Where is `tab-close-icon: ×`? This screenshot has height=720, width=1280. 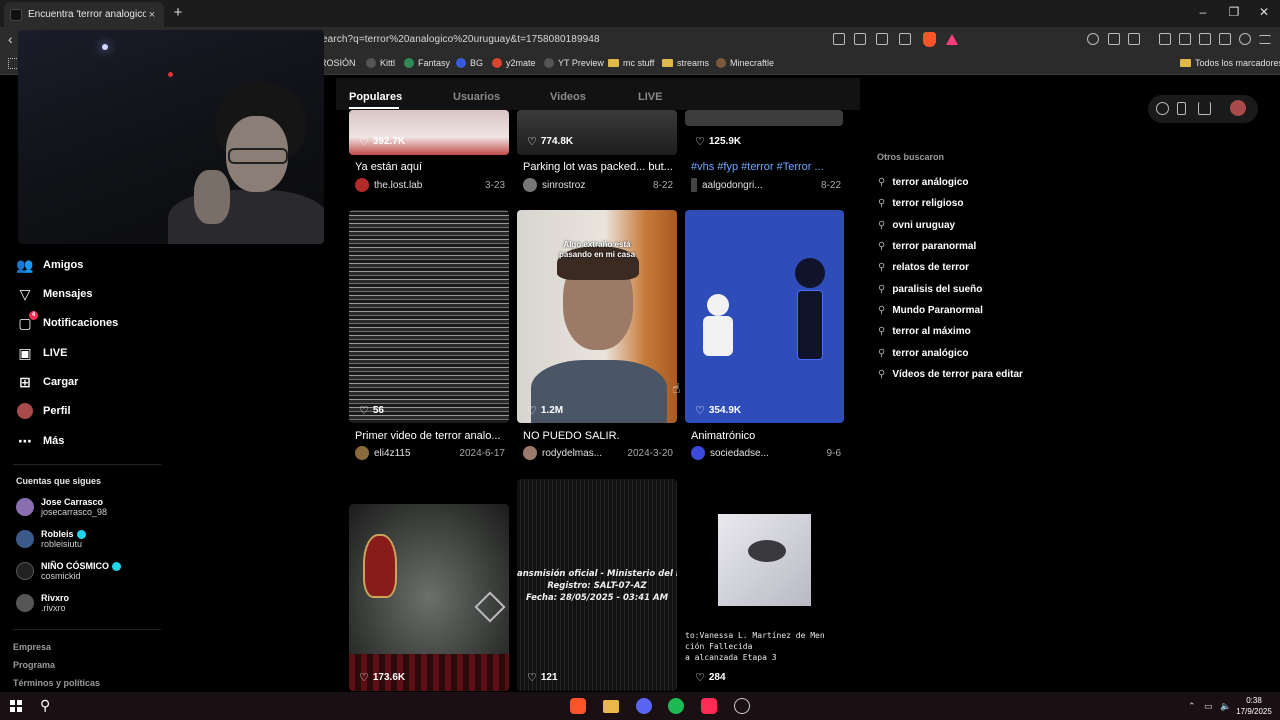 tab-close-icon: × is located at coordinates (152, 15).